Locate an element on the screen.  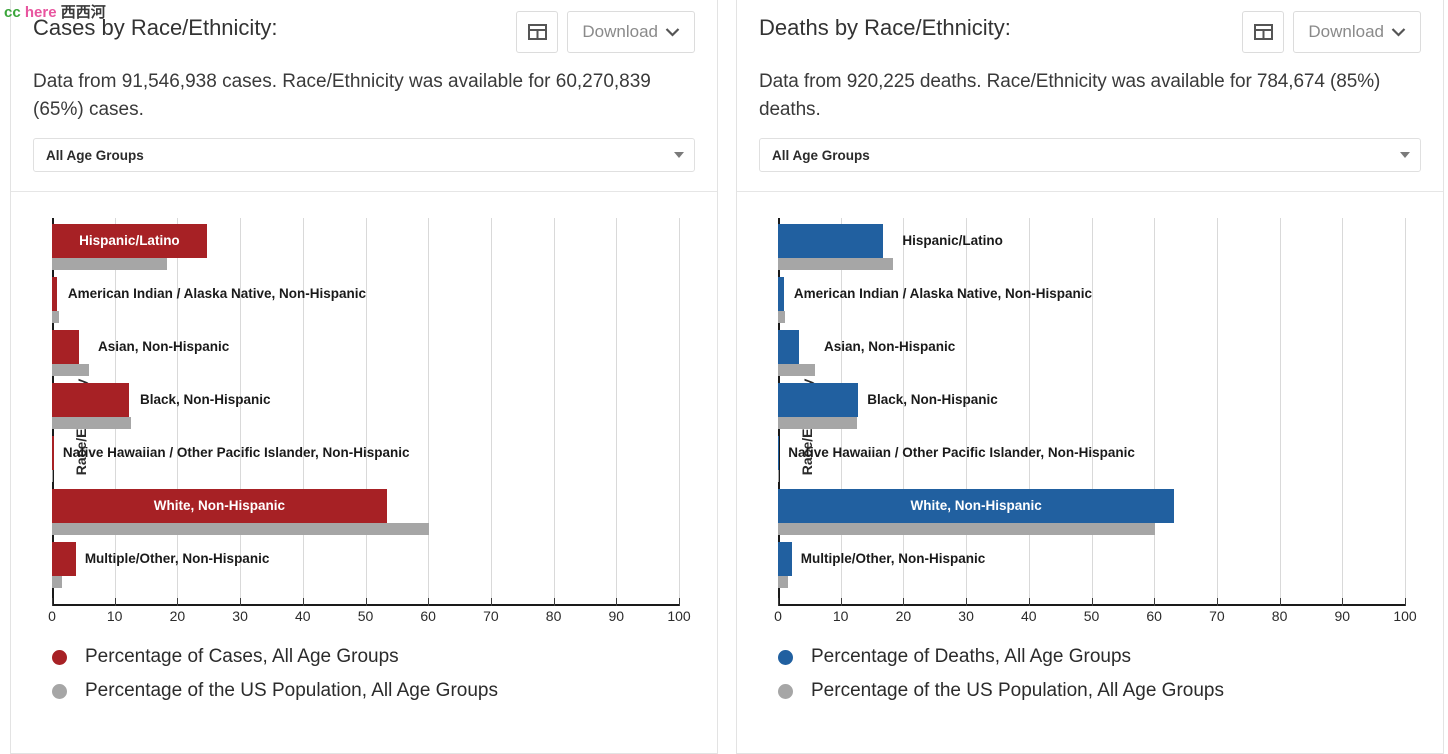
deaths-toolbar: Download is located at coordinates (1331, 32).